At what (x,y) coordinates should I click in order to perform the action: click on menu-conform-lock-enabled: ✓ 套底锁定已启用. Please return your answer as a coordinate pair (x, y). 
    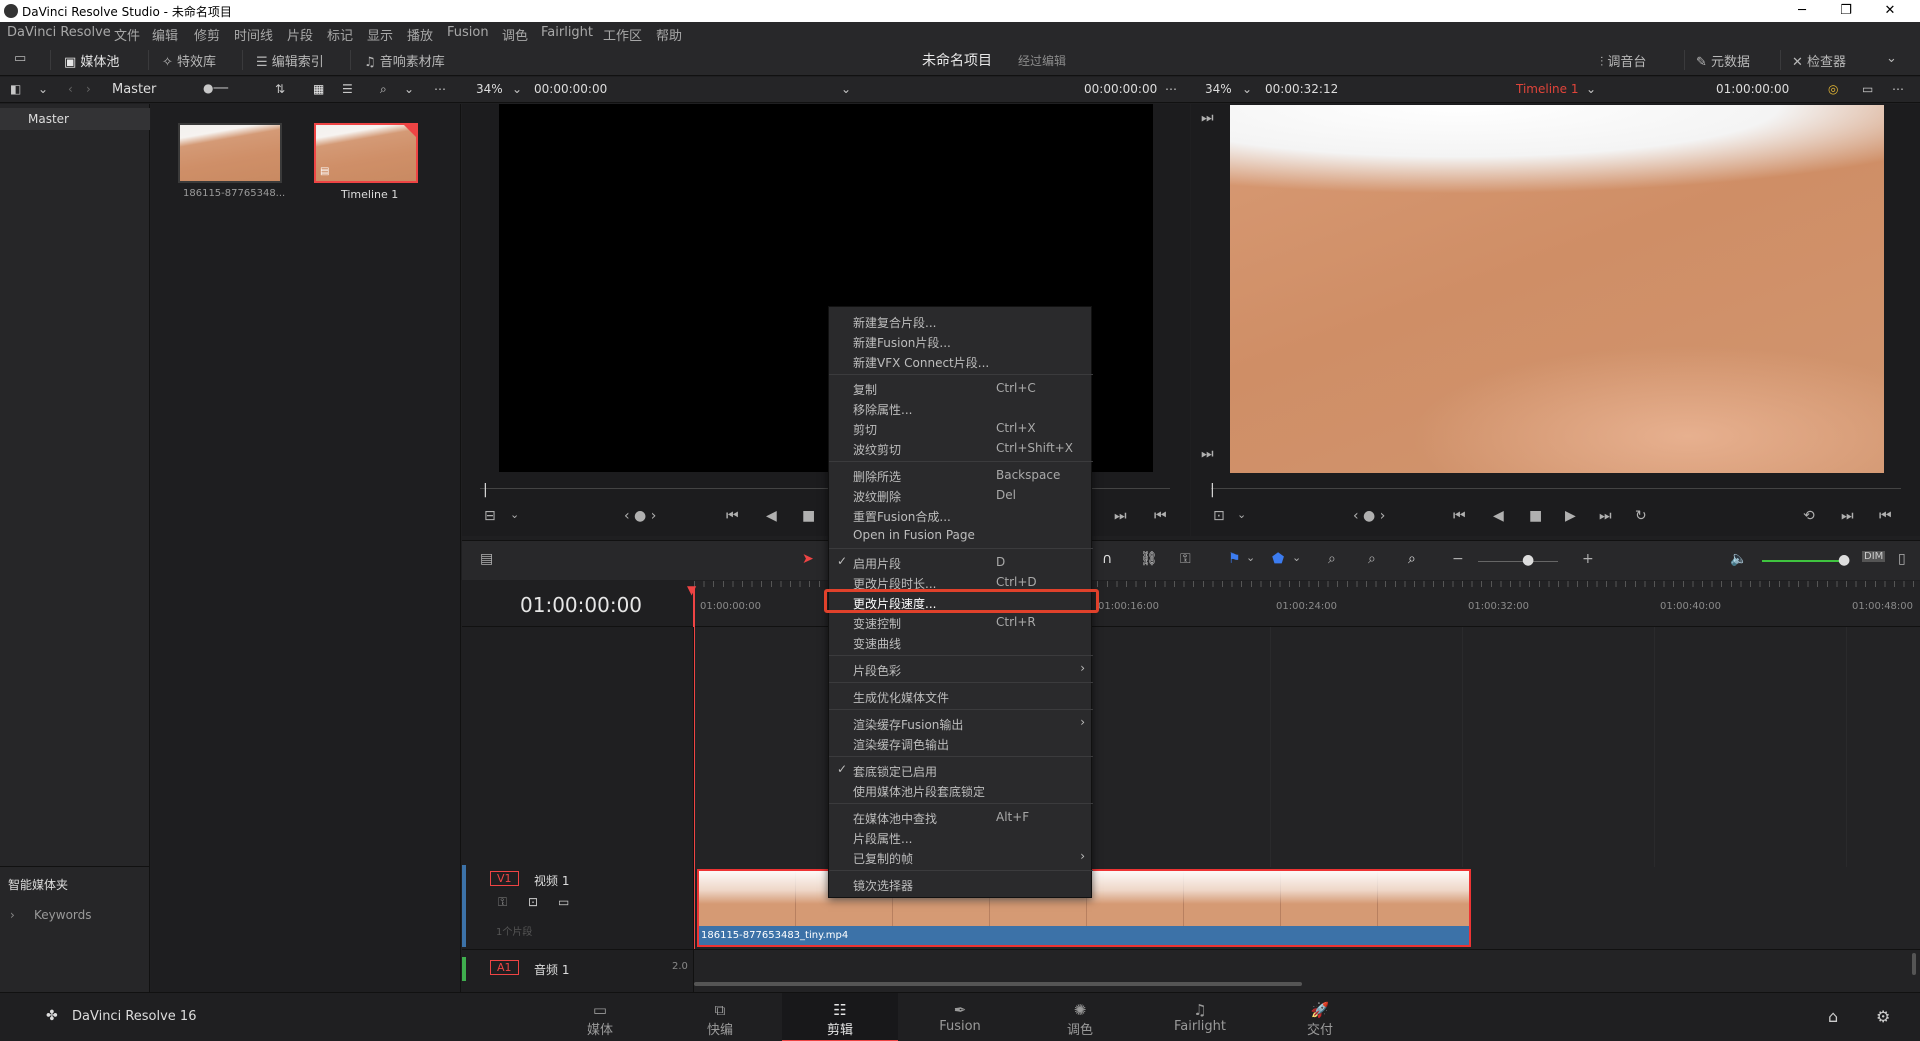
    Looking at the image, I should click on (961, 770).